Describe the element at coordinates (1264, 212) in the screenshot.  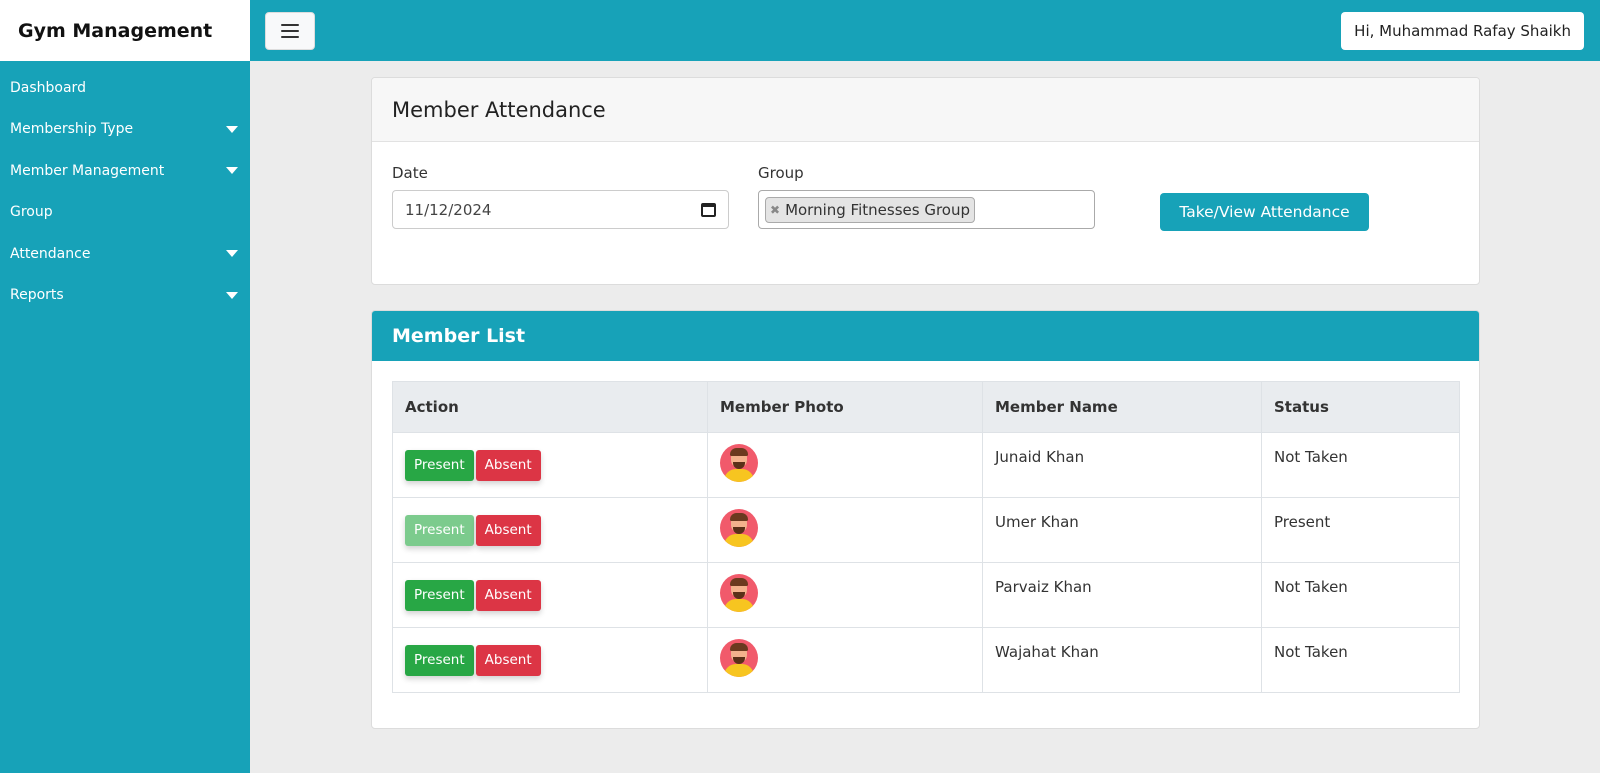
I see `take-view-attendance-button: Take/View Attendance` at that location.